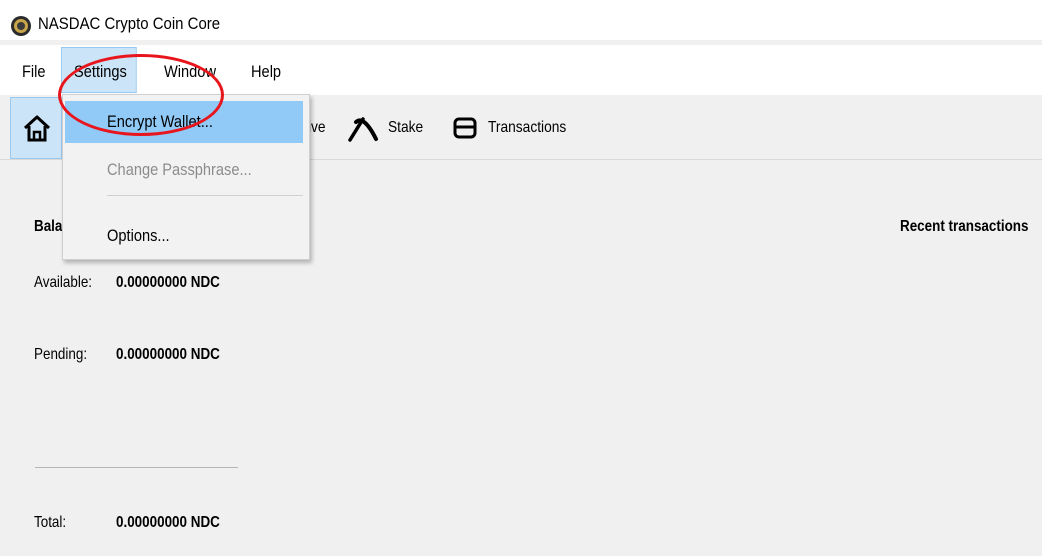 The width and height of the screenshot is (1042, 556). I want to click on menu-window: Window, so click(190, 72).